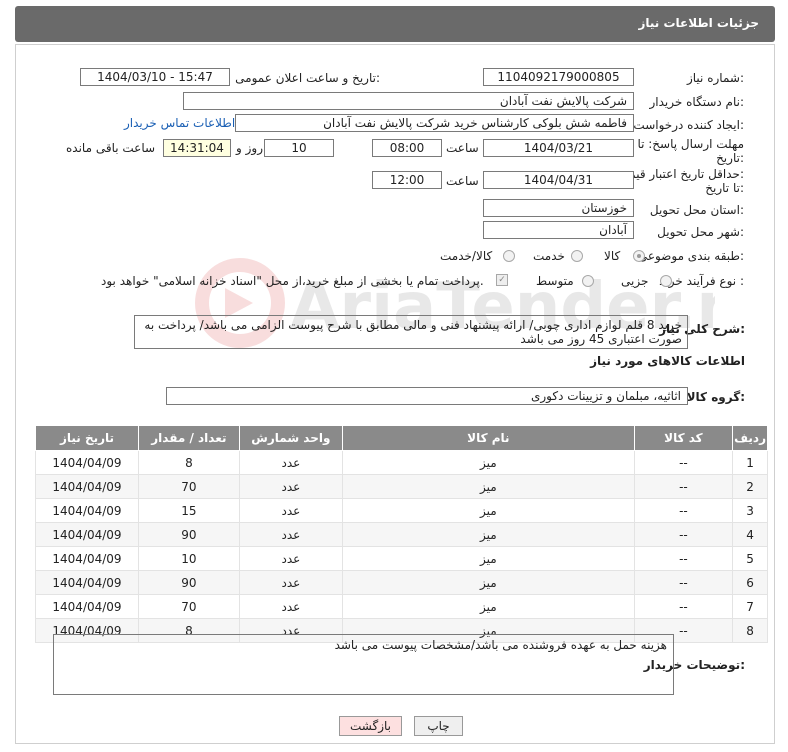 Image resolution: width=788 pixels, height=752 pixels. Describe the element at coordinates (750, 606) in the screenshot. I see `cell-row: 7` at that location.